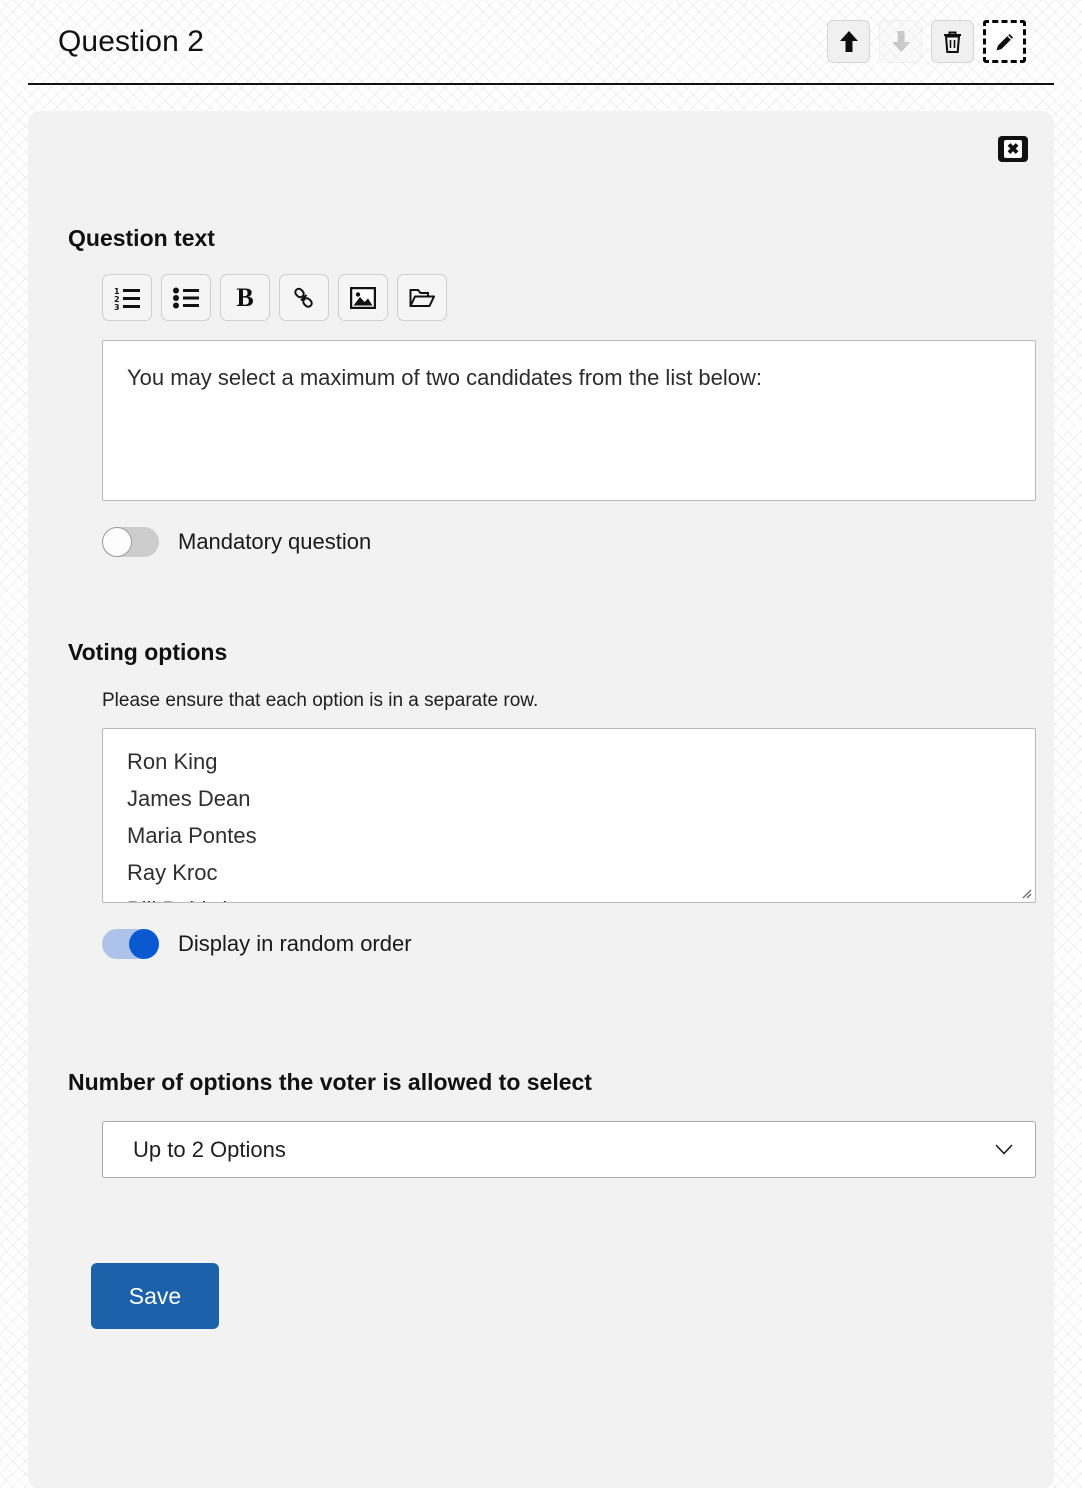 The image size is (1082, 1488). Describe the element at coordinates (926, 41) in the screenshot. I see `header-action-group` at that location.